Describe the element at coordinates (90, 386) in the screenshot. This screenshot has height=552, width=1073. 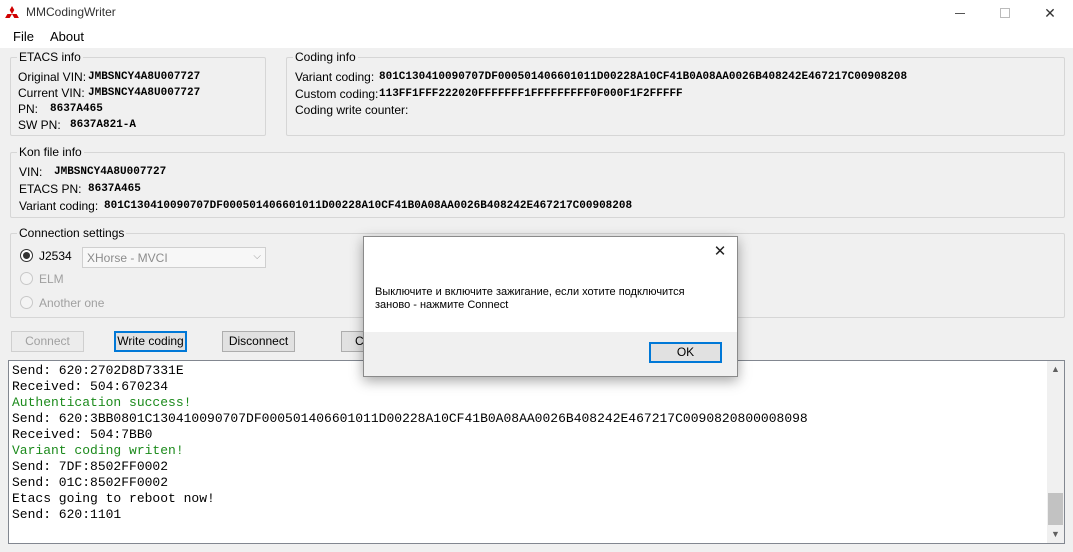
I see `log-line: Received: 504:670234` at that location.